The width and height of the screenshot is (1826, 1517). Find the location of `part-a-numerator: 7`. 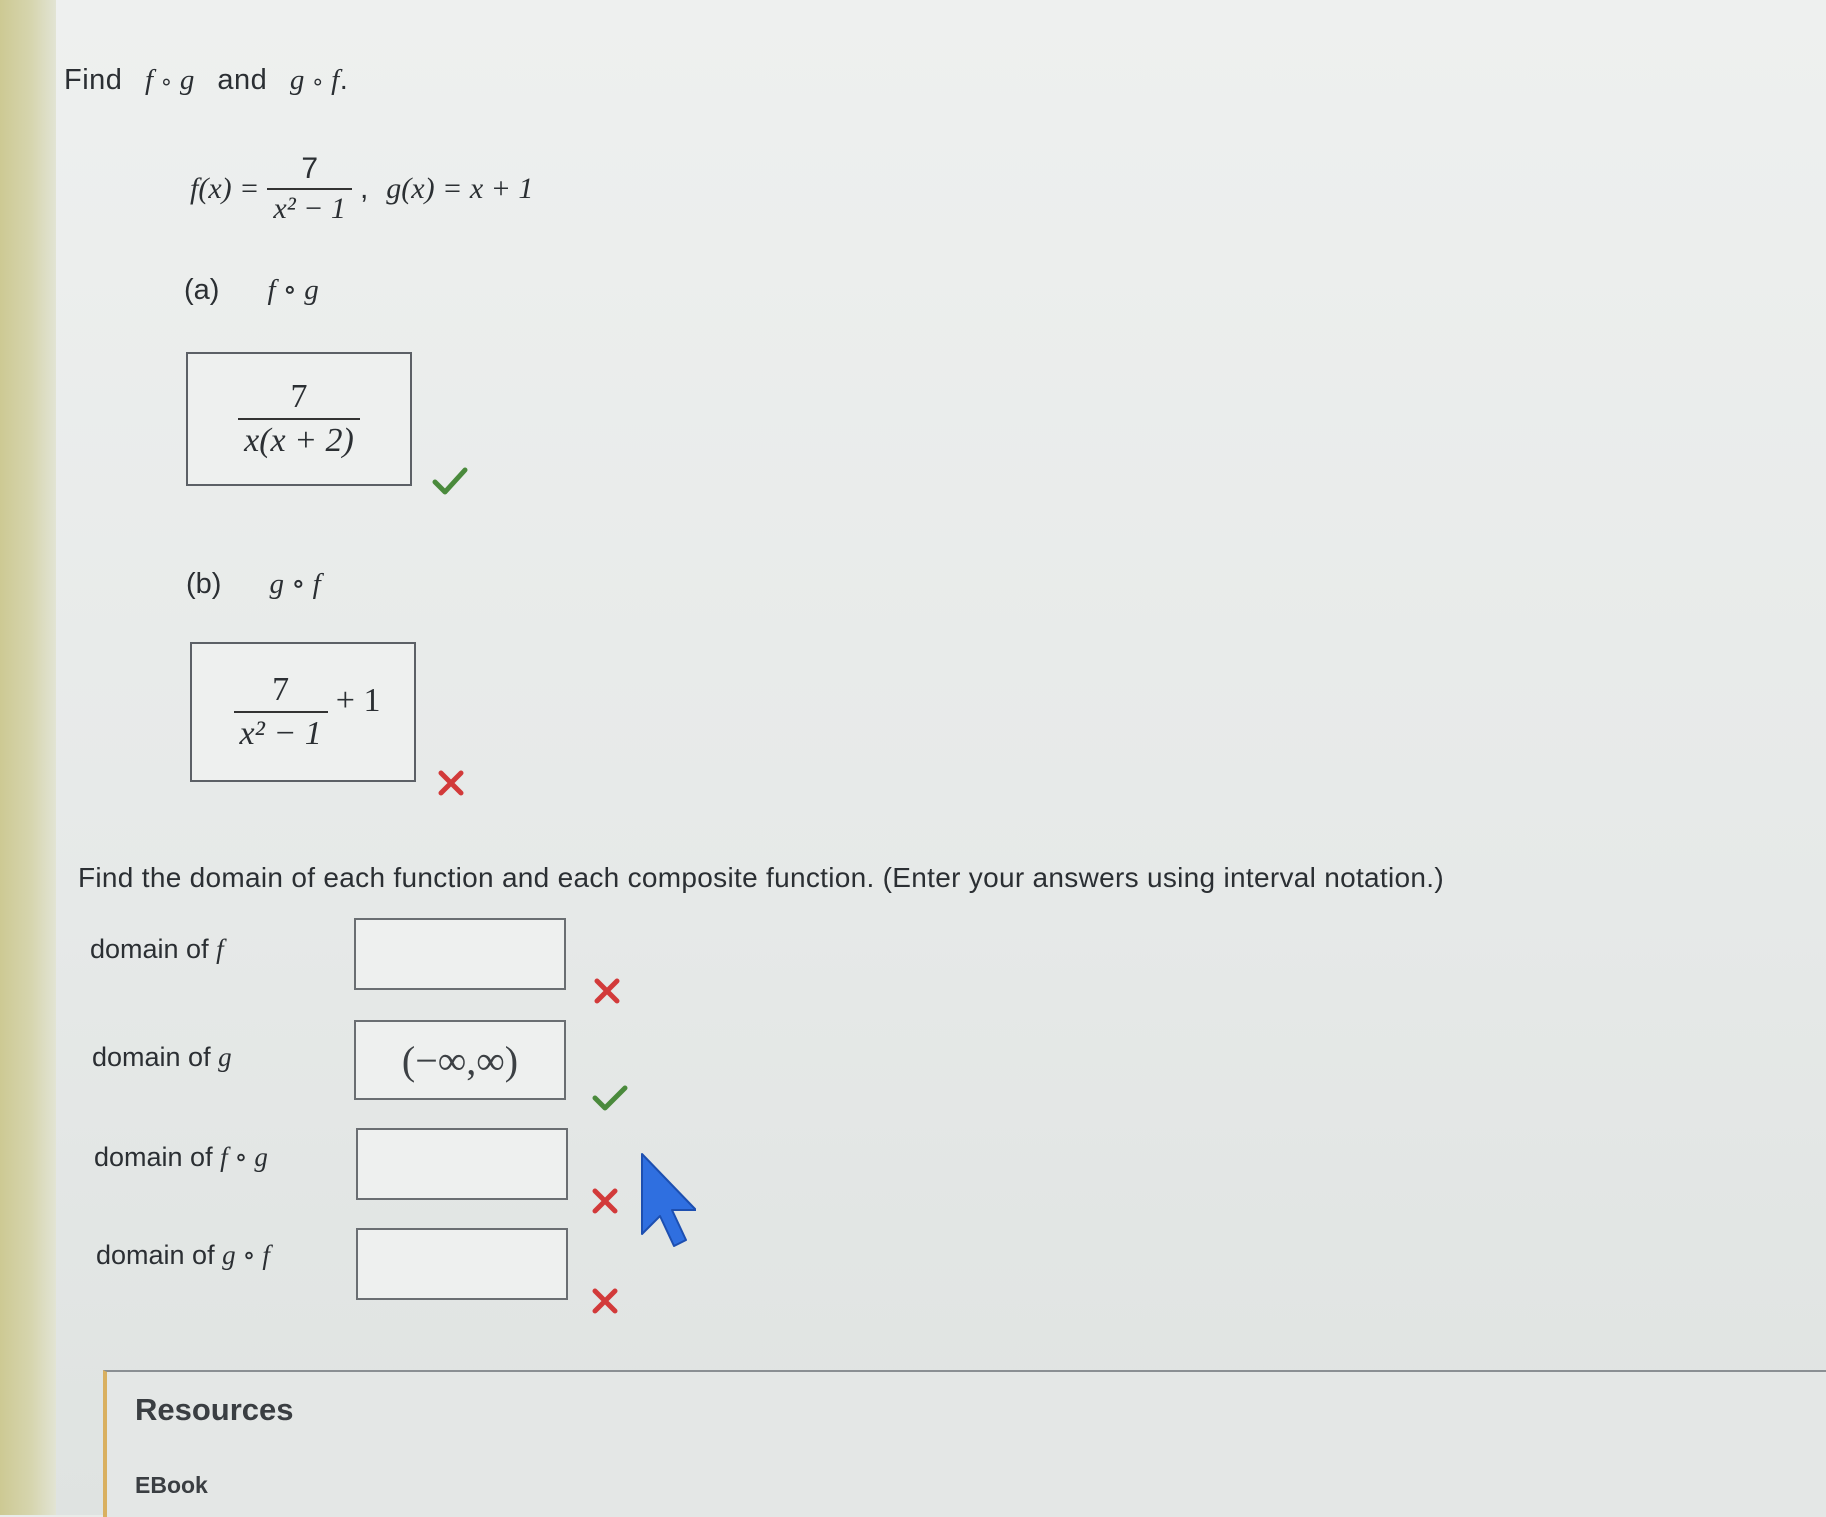

part-a-numerator: 7 is located at coordinates (299, 396).